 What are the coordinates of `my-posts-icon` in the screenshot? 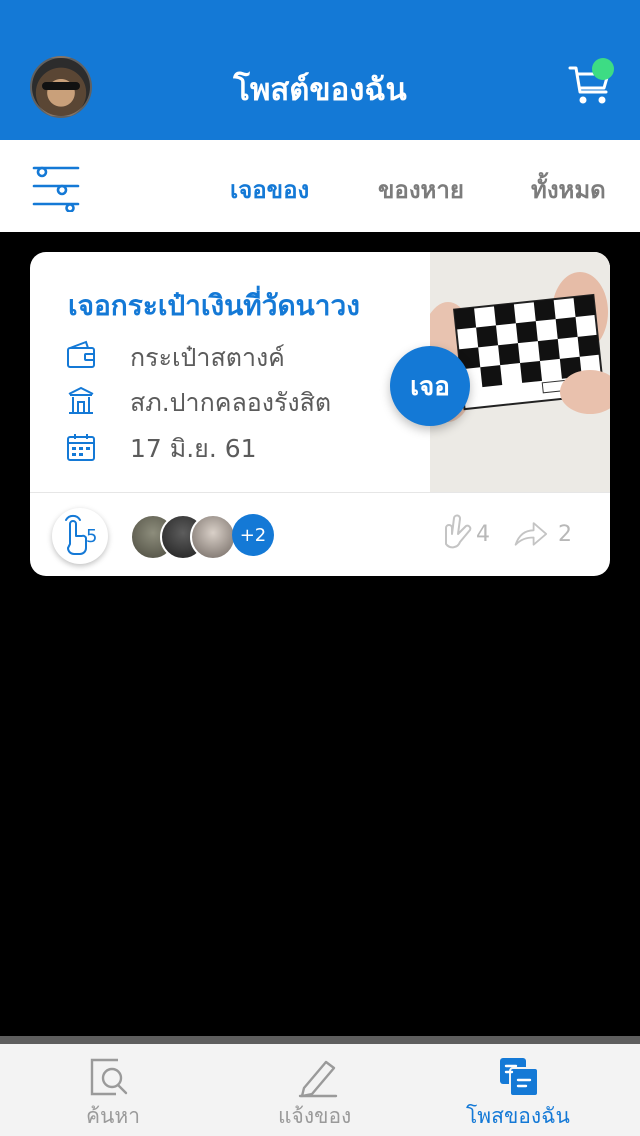 It's located at (519, 1077).